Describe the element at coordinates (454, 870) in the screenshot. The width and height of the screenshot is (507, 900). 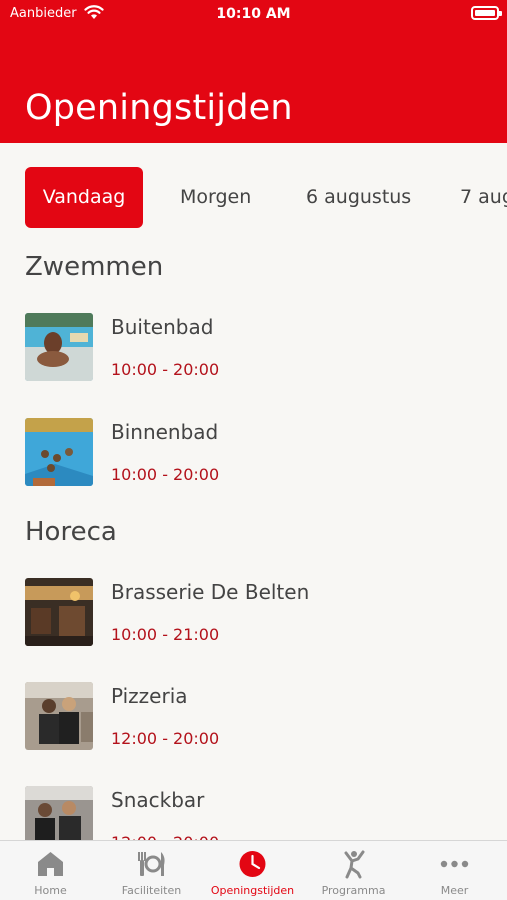
I see `tabbar-item-meer: Meer` at that location.